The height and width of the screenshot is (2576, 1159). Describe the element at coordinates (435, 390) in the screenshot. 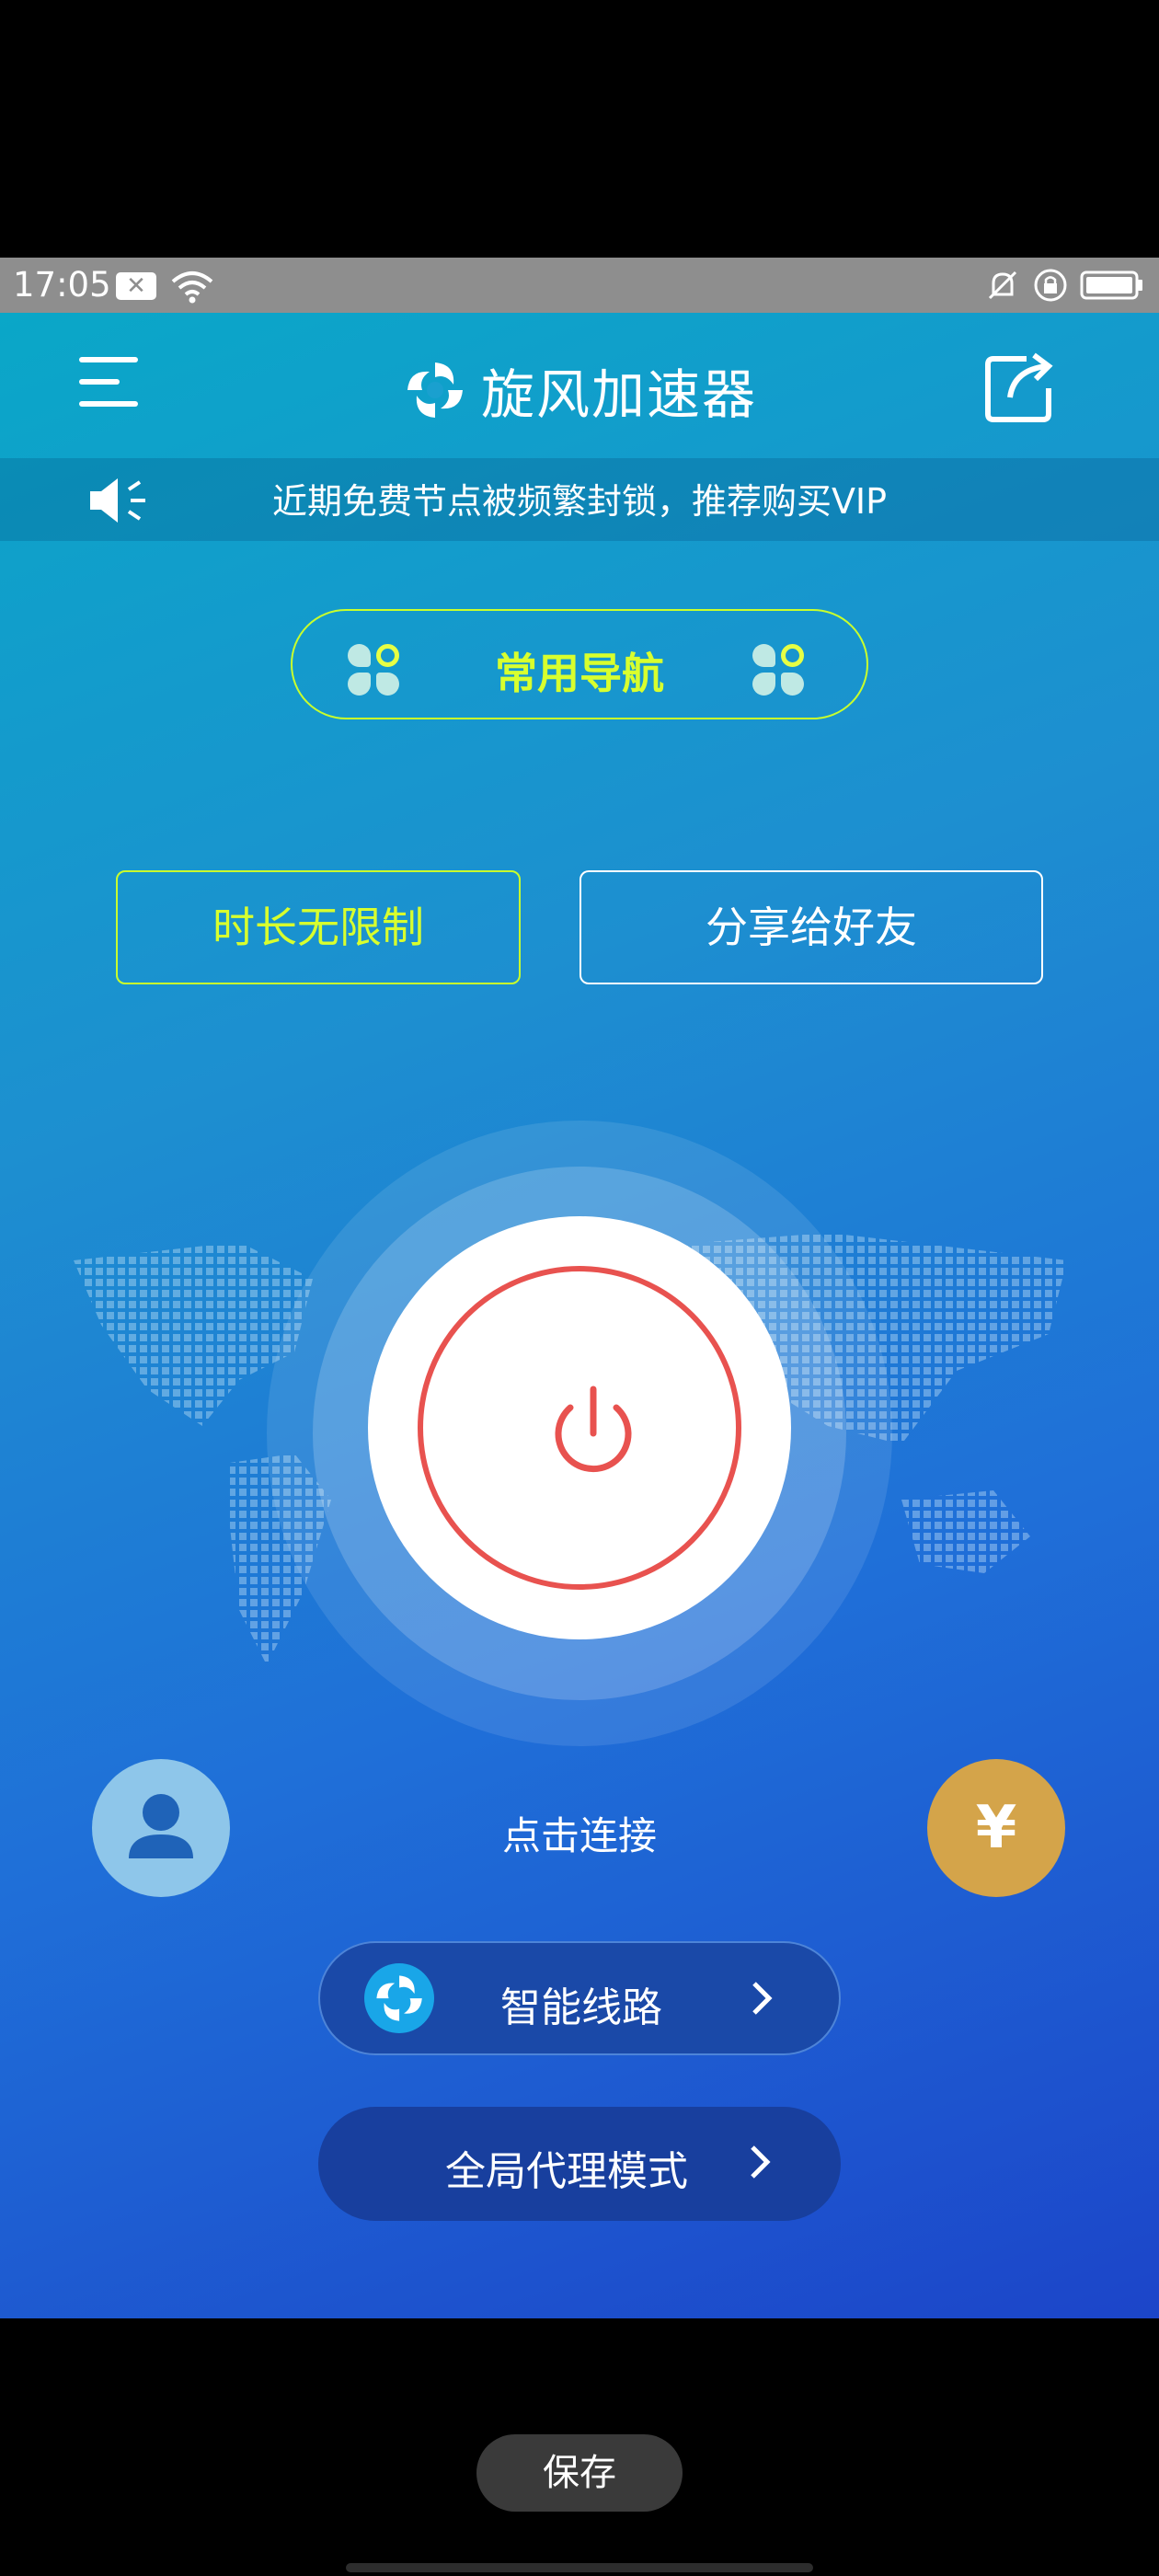

I see `swirl-logo-icon` at that location.